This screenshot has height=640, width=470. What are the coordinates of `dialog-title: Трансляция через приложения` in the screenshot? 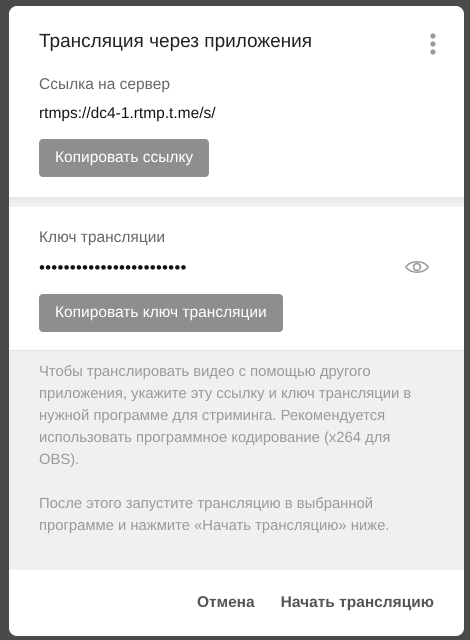 It's located at (175, 42).